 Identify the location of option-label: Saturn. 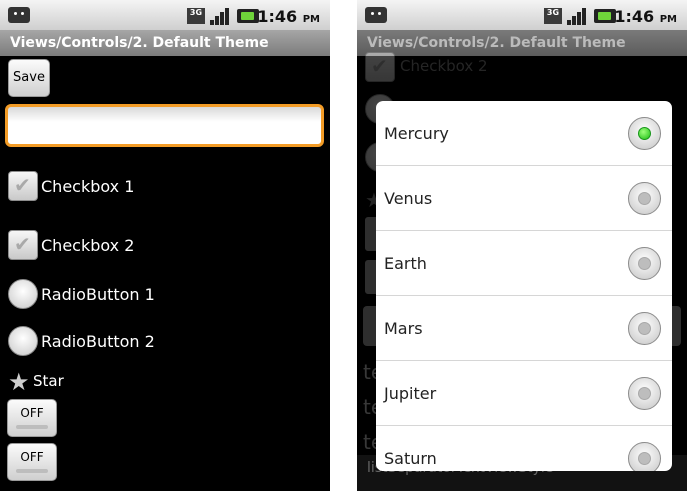
(410, 458).